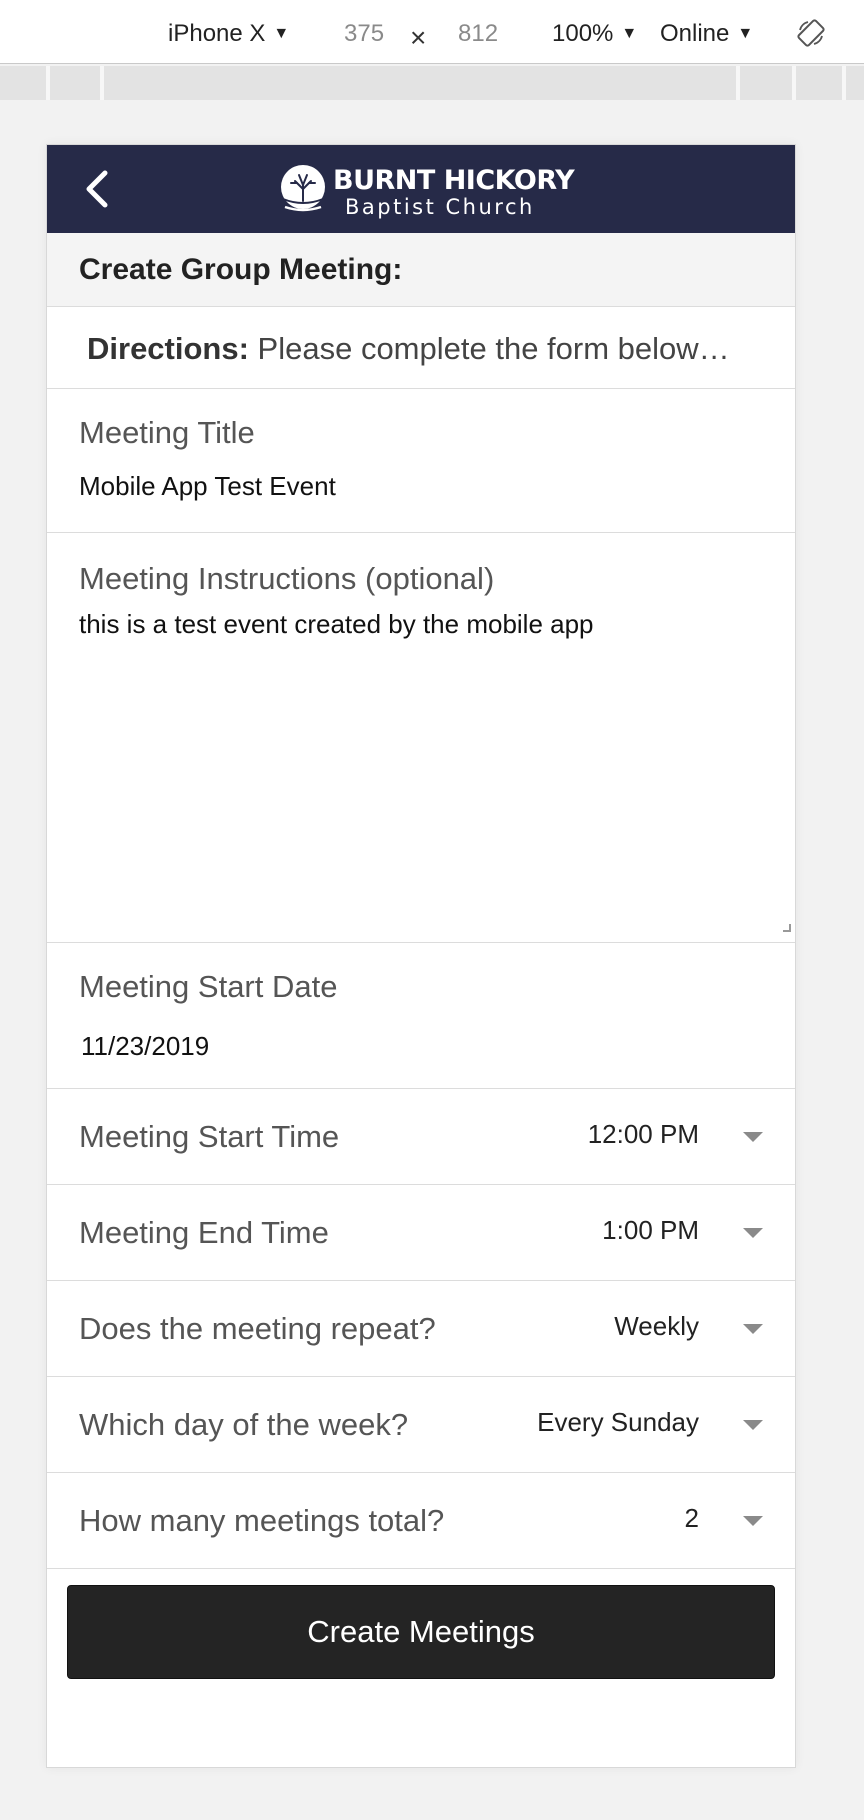 Image resolution: width=864 pixels, height=1820 pixels. I want to click on day-of-week-select: Which day of the week? Every Sunday, so click(421, 1425).